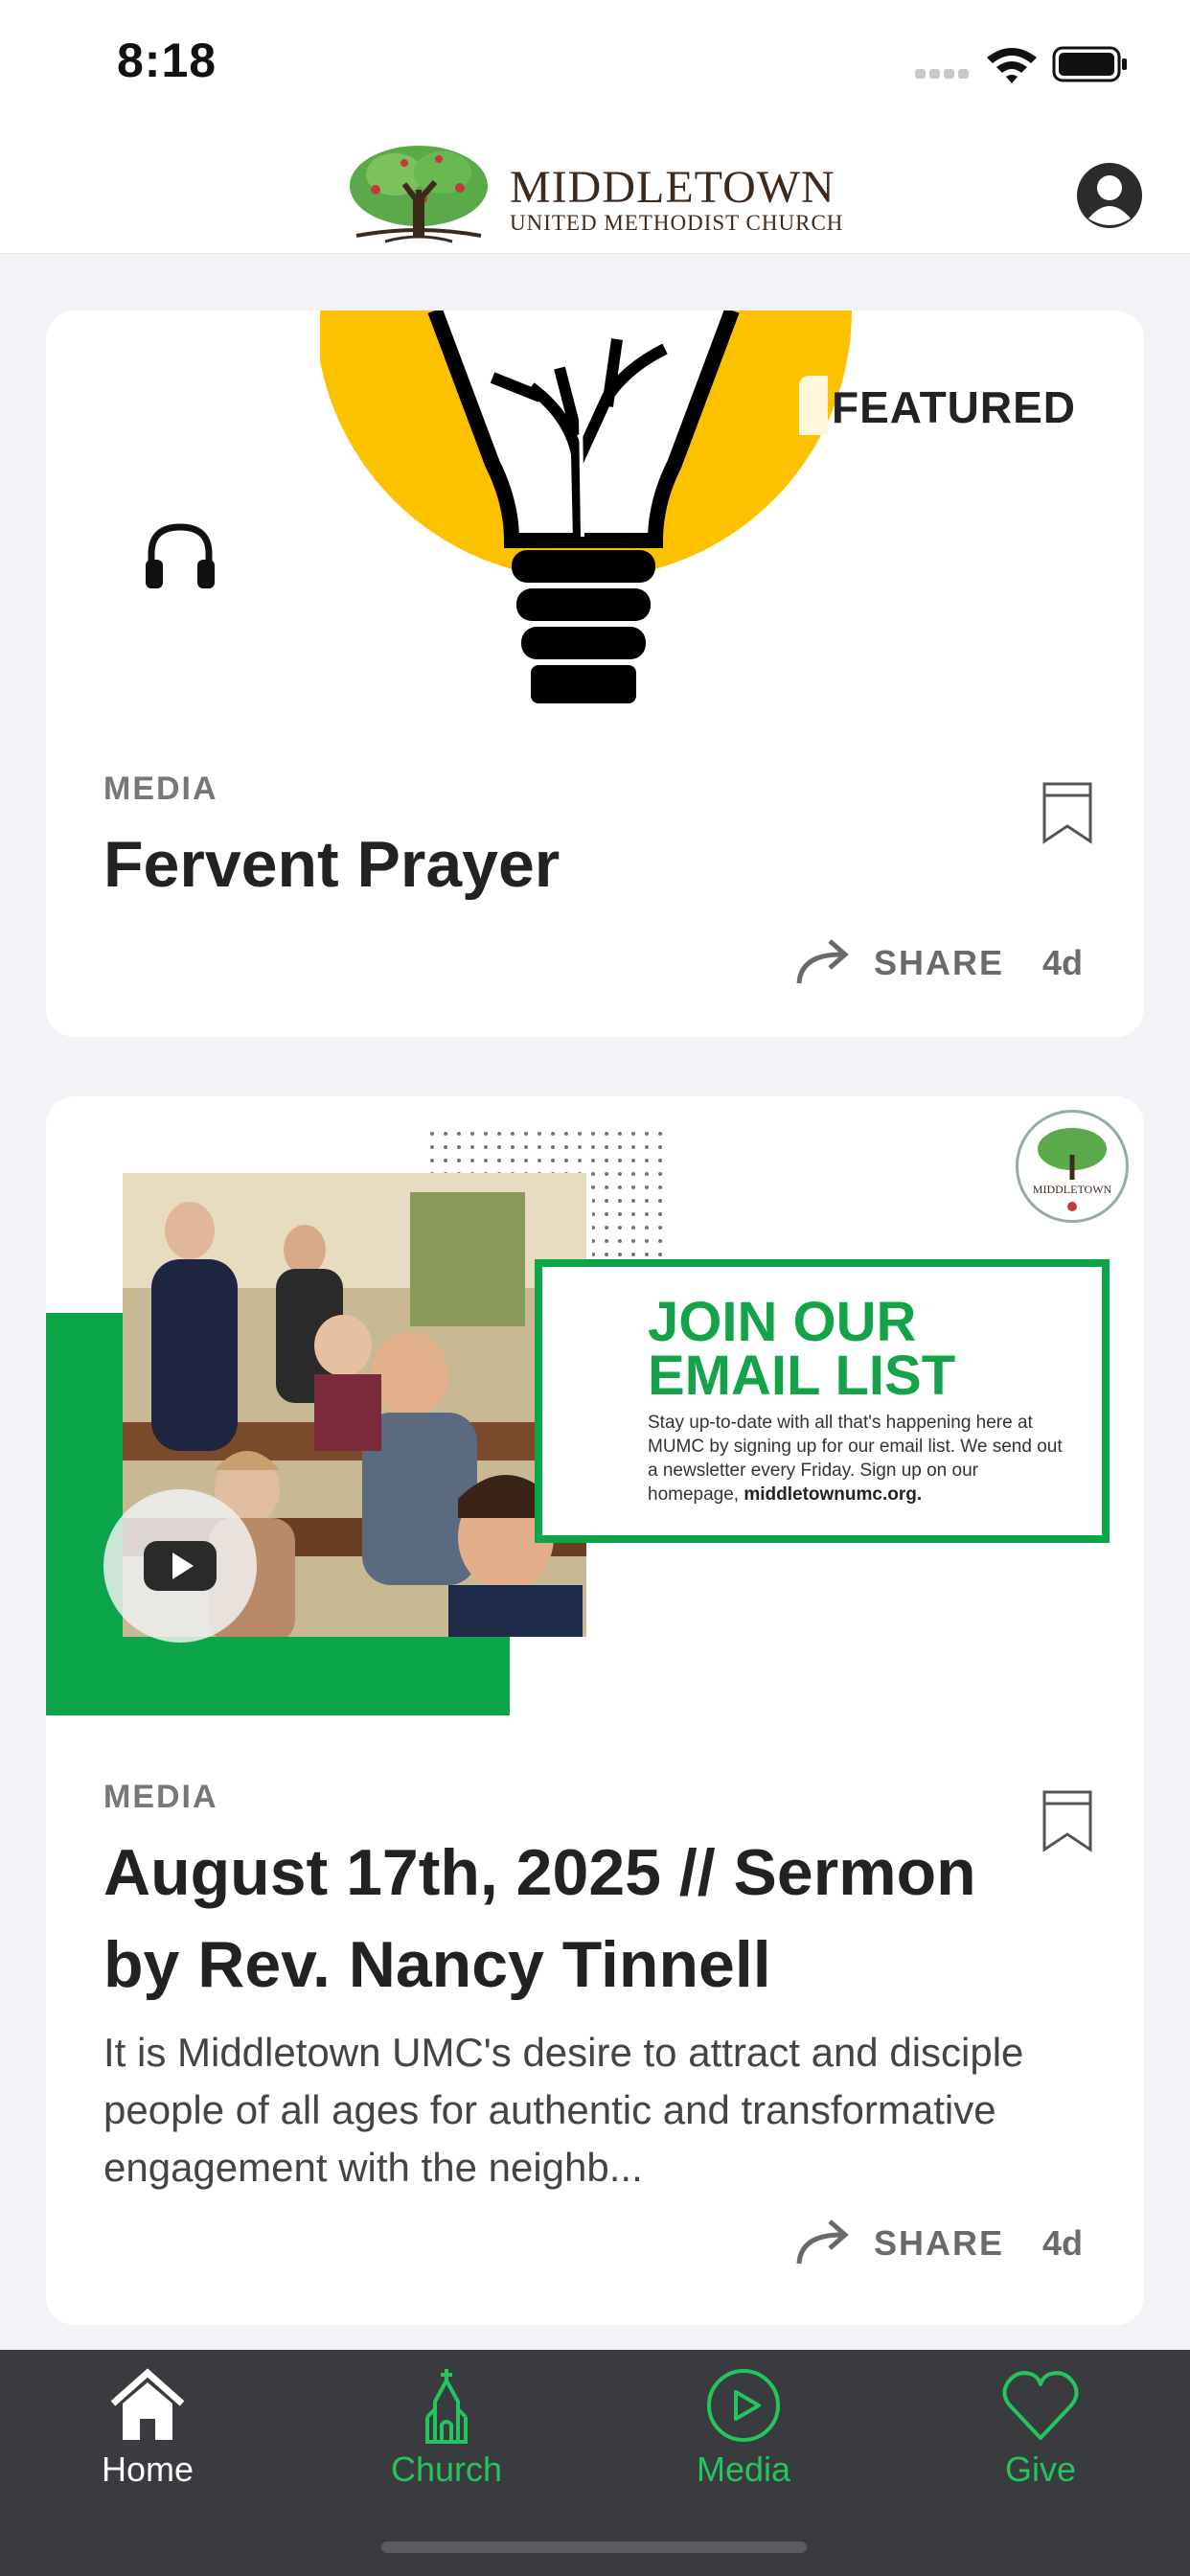 This screenshot has height=2576, width=1190. I want to click on featured-label: FEATURED, so click(955, 407).